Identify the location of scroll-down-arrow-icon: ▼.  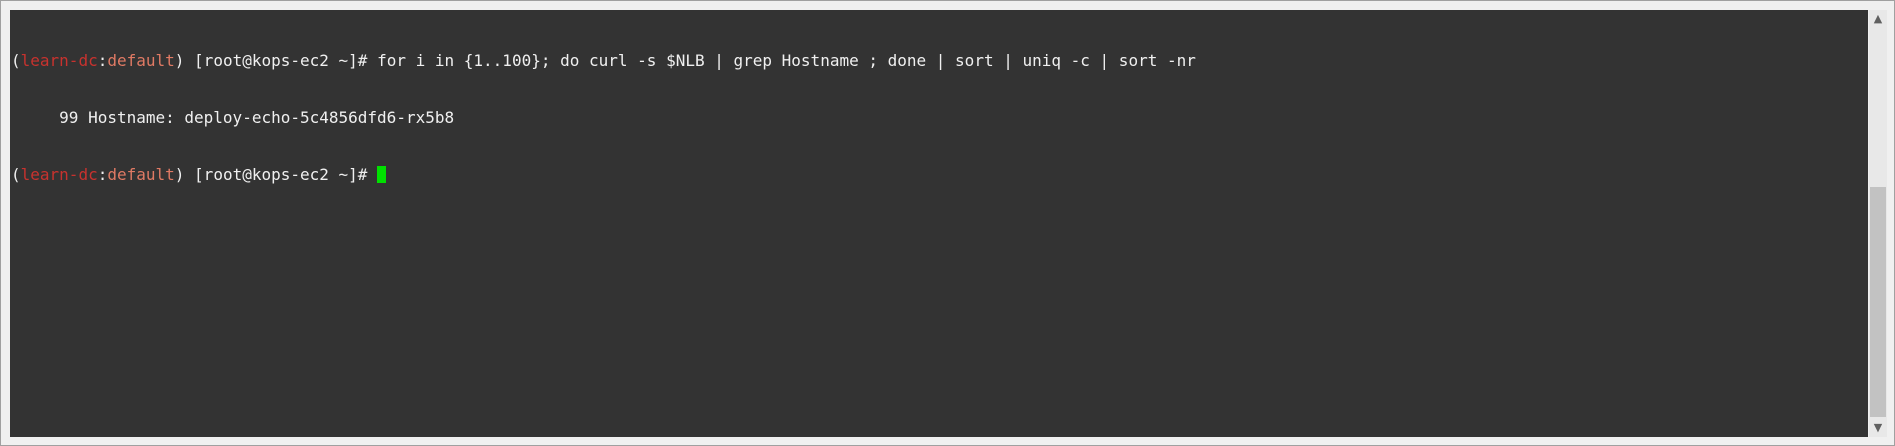
(1878, 428).